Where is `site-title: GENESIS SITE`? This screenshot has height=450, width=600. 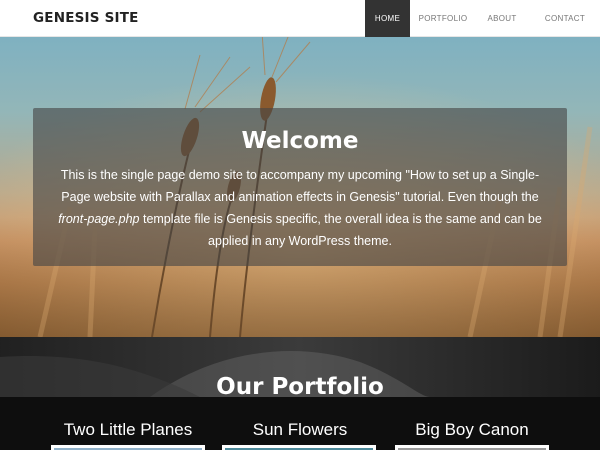 site-title: GENESIS SITE is located at coordinates (86, 18).